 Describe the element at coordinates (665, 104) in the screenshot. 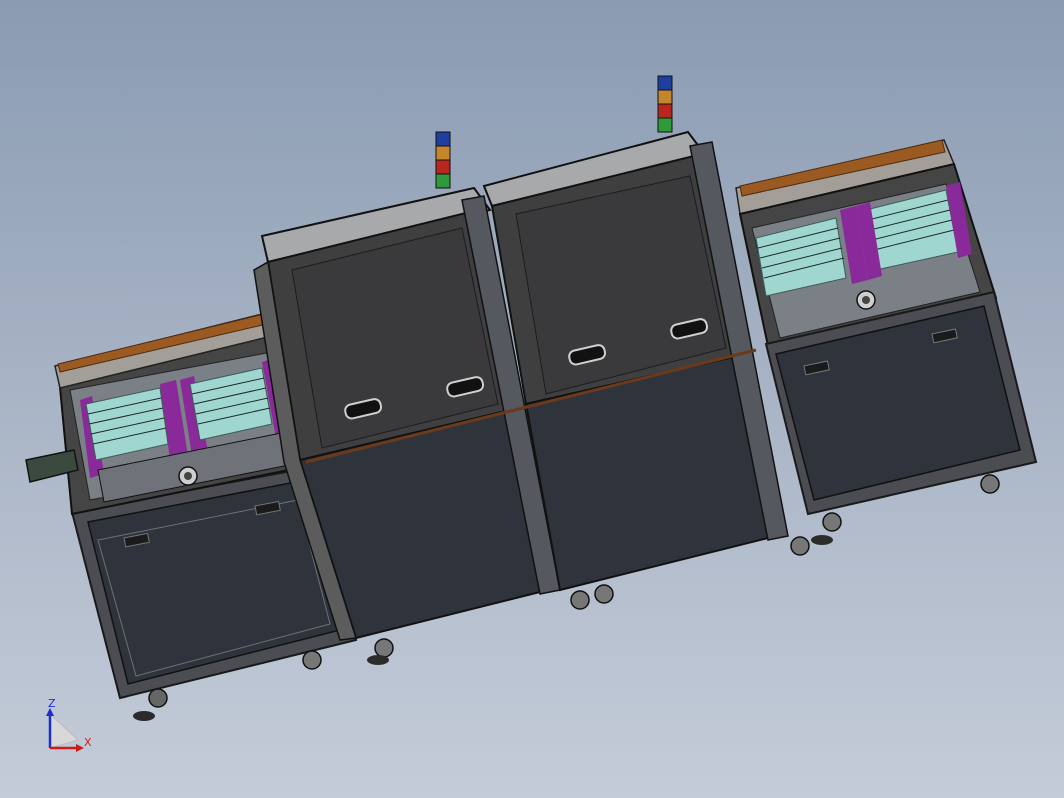

I see `signal-tower-right` at that location.